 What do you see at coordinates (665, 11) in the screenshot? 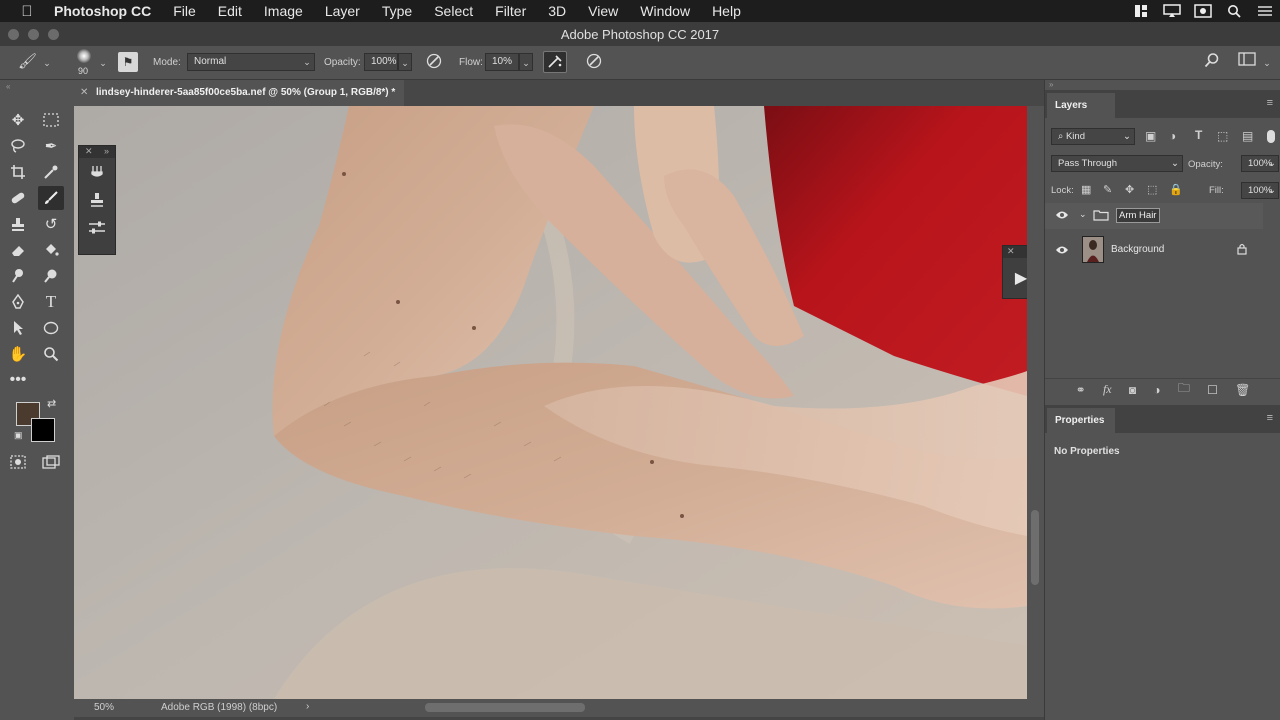
I see `menu-window: Window` at bounding box center [665, 11].